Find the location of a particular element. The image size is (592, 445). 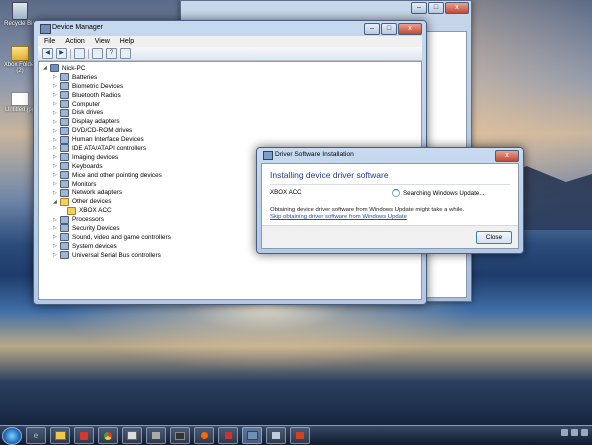

media-app-icon is located at coordinates (84, 435).